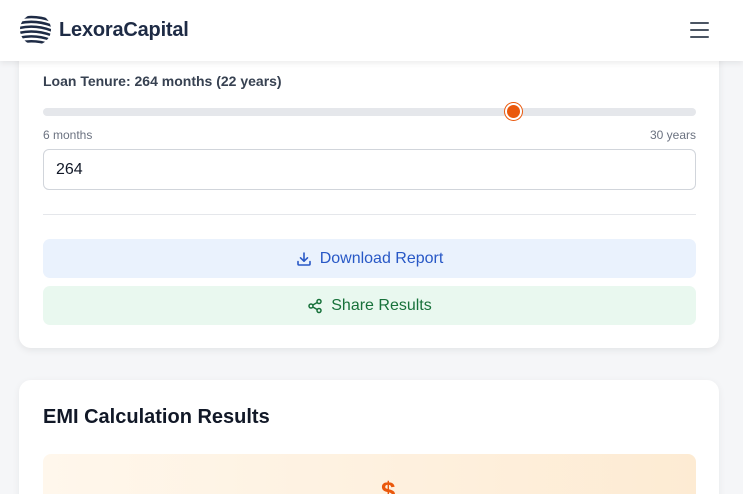  Describe the element at coordinates (303, 258) in the screenshot. I see `download-icon` at that location.